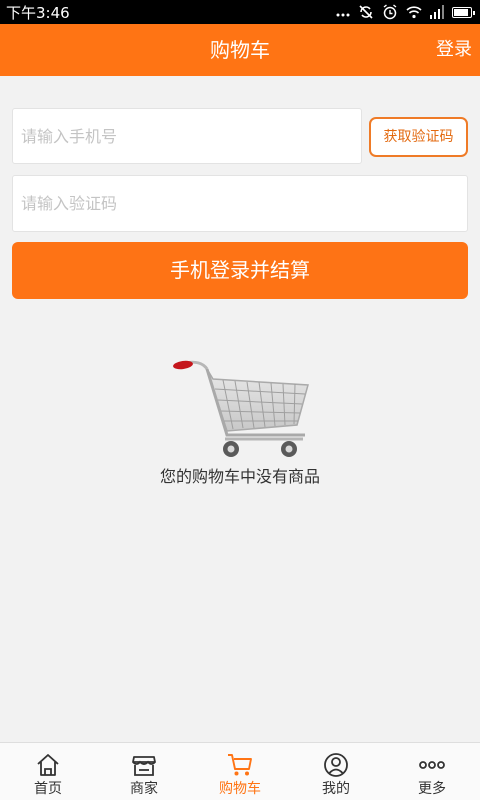  I want to click on tab-label-home: 首页, so click(48, 789).